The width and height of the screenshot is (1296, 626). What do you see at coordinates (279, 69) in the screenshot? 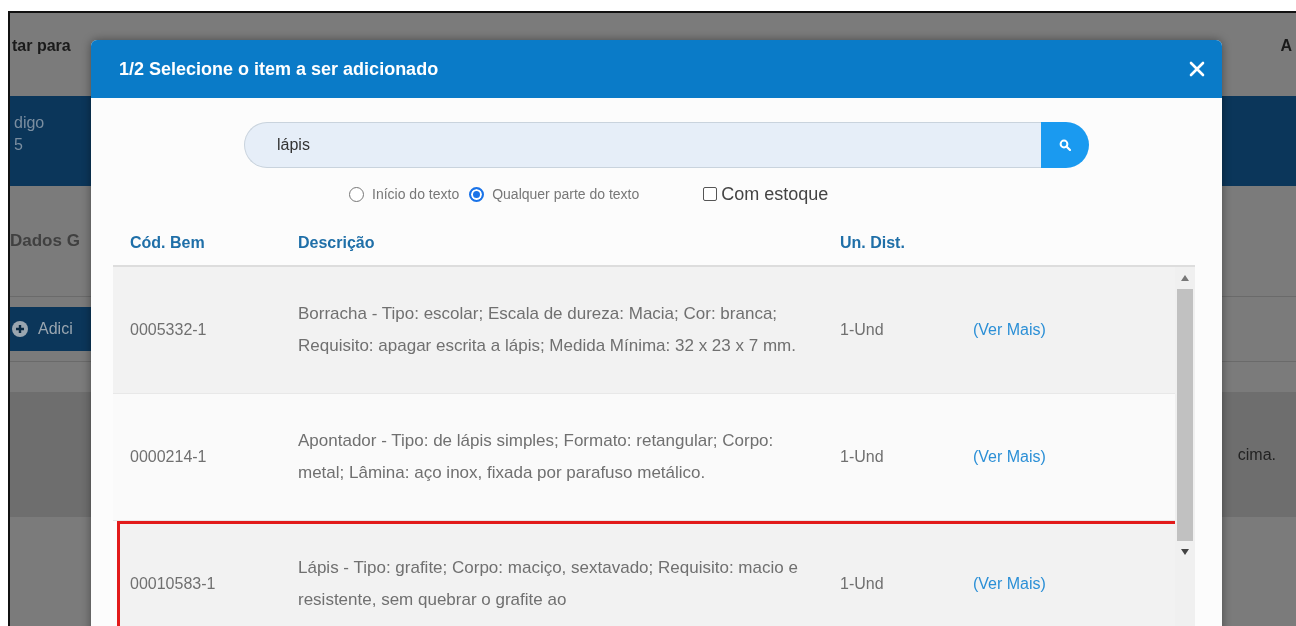
I see `dialog-title: 1/2 Selecione o item a ser adicionado` at bounding box center [279, 69].